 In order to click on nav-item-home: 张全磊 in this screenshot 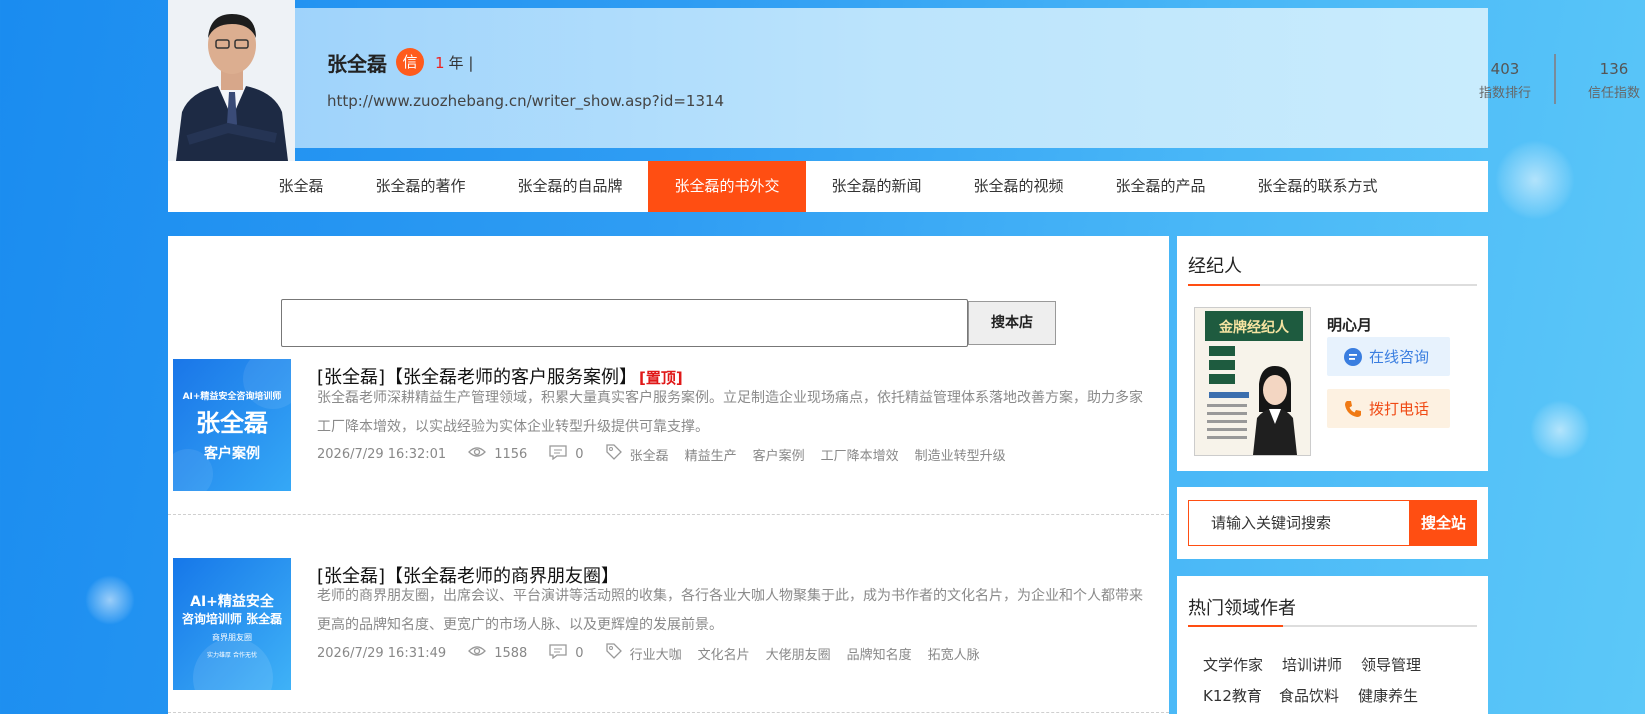, I will do `click(300, 186)`.